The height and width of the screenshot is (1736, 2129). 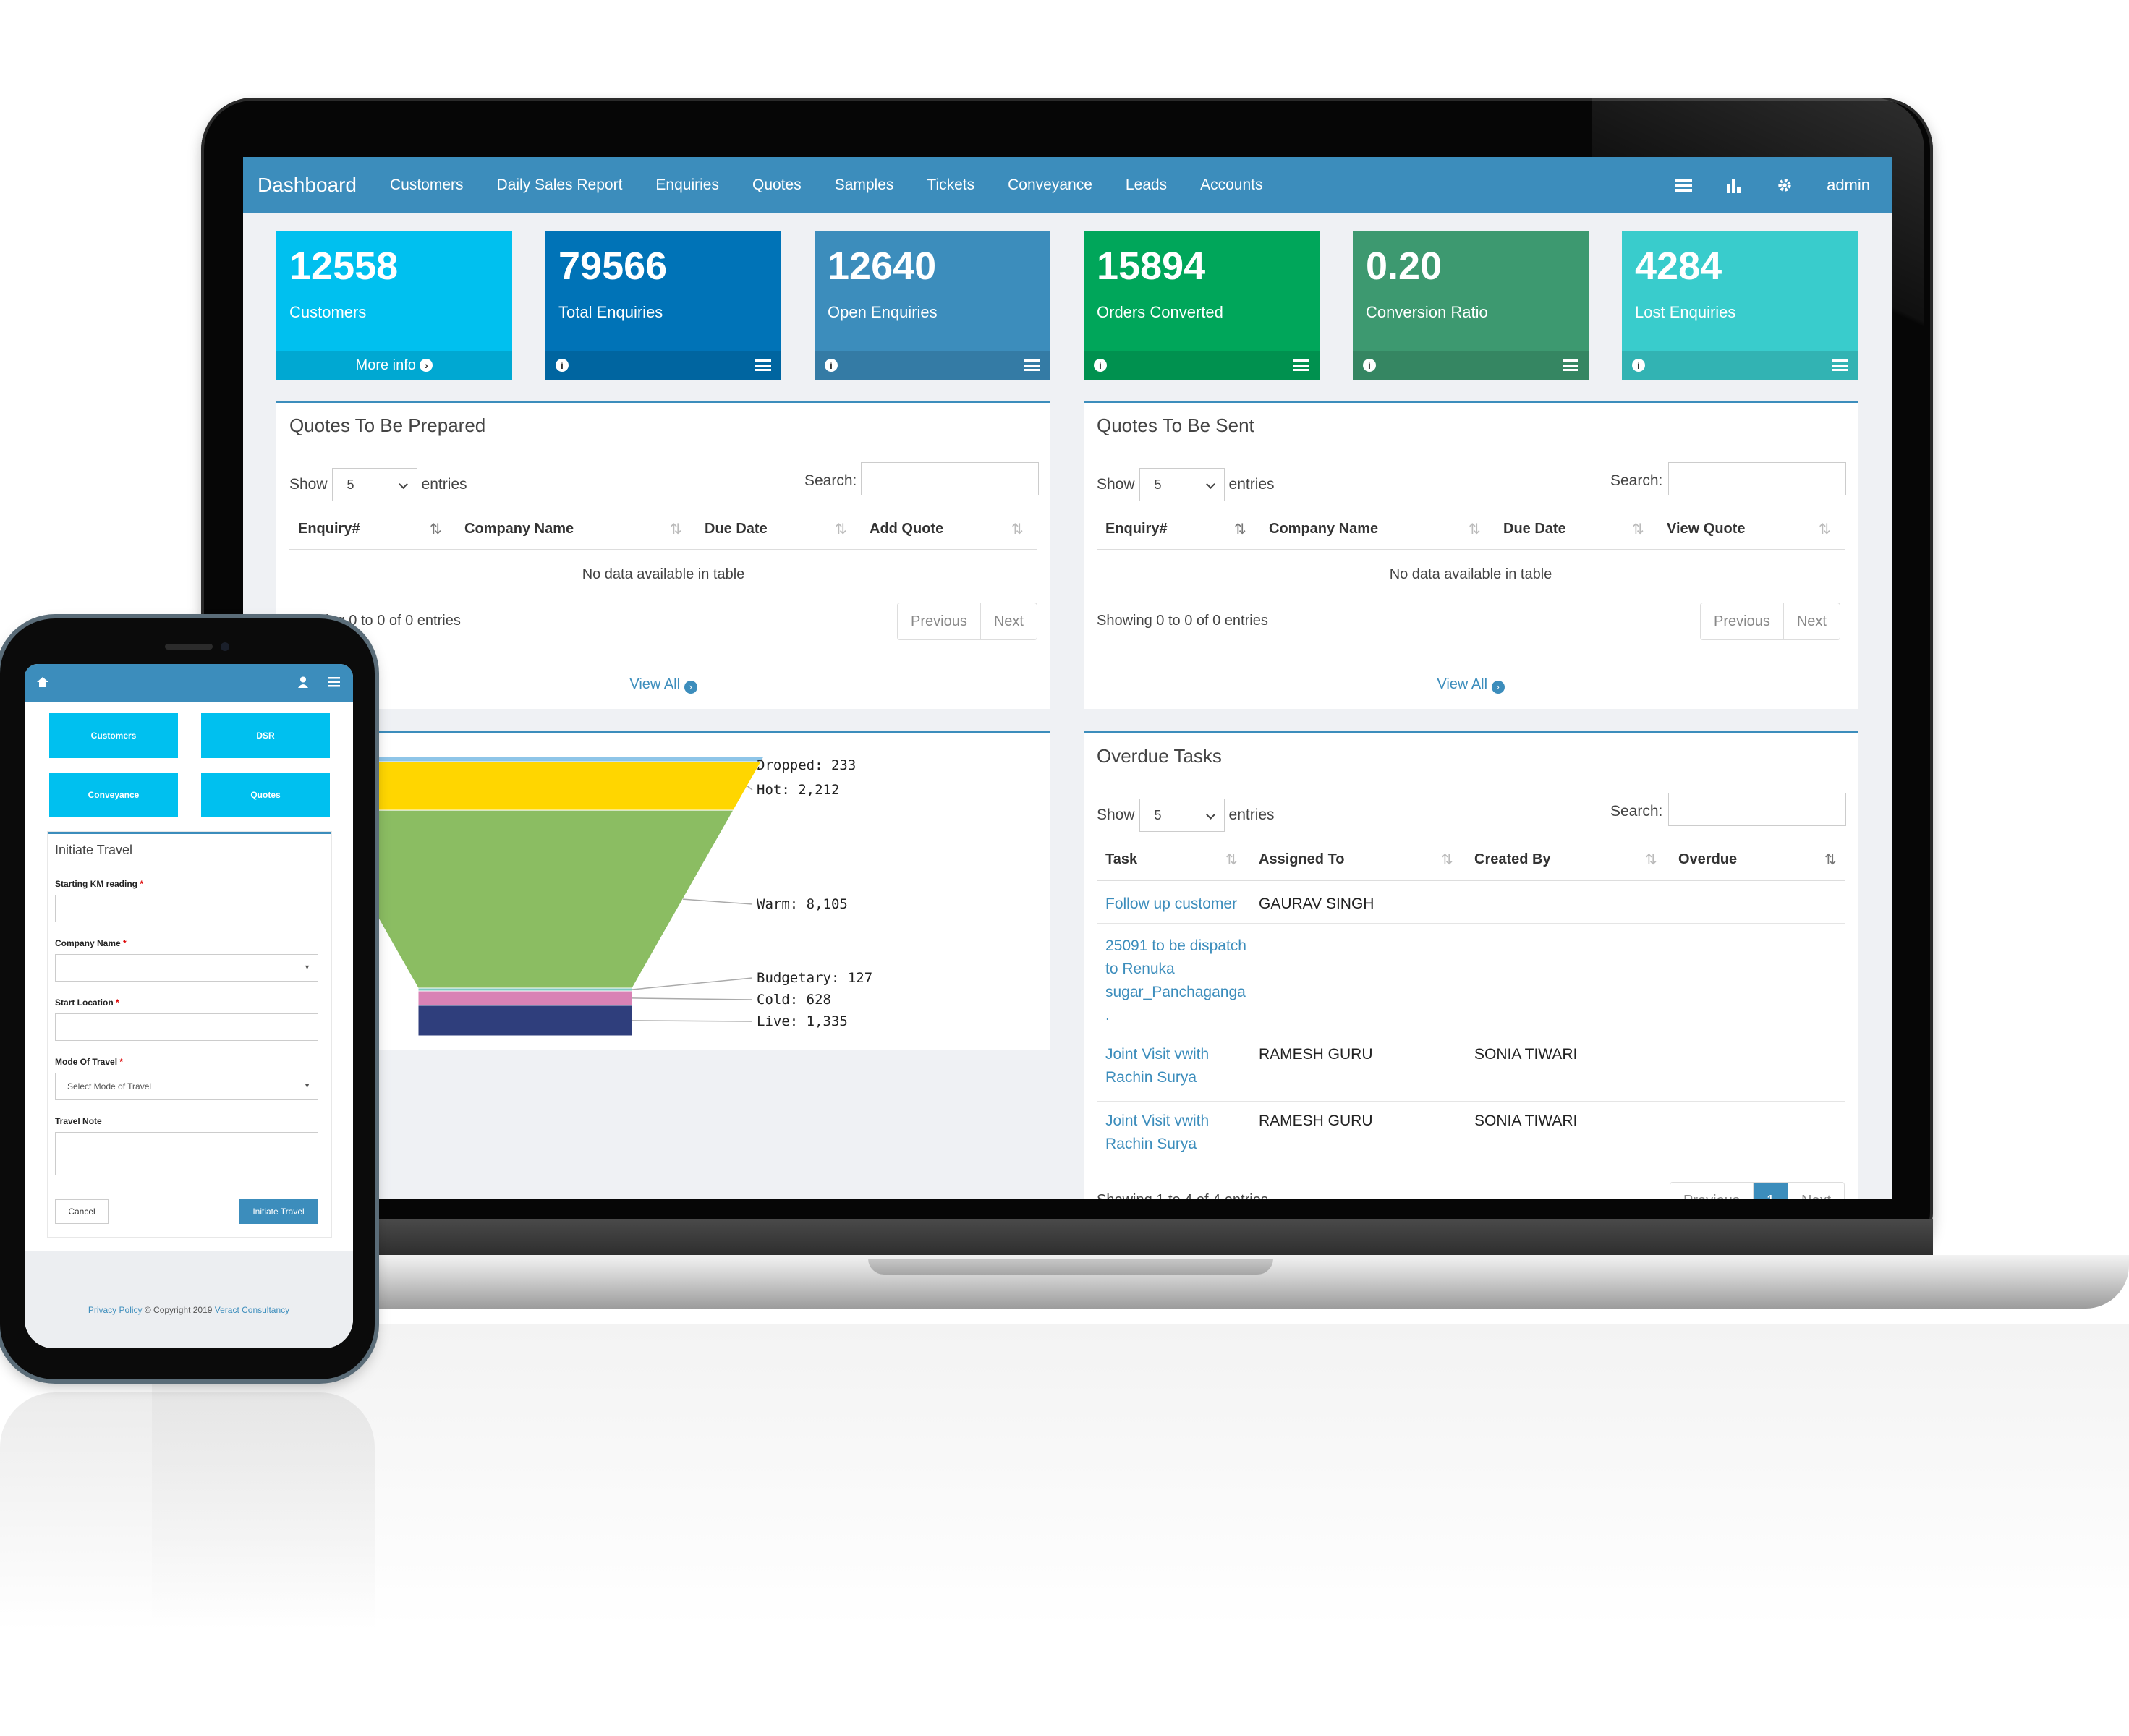 I want to click on column-header-task: Task, so click(x=1121, y=859).